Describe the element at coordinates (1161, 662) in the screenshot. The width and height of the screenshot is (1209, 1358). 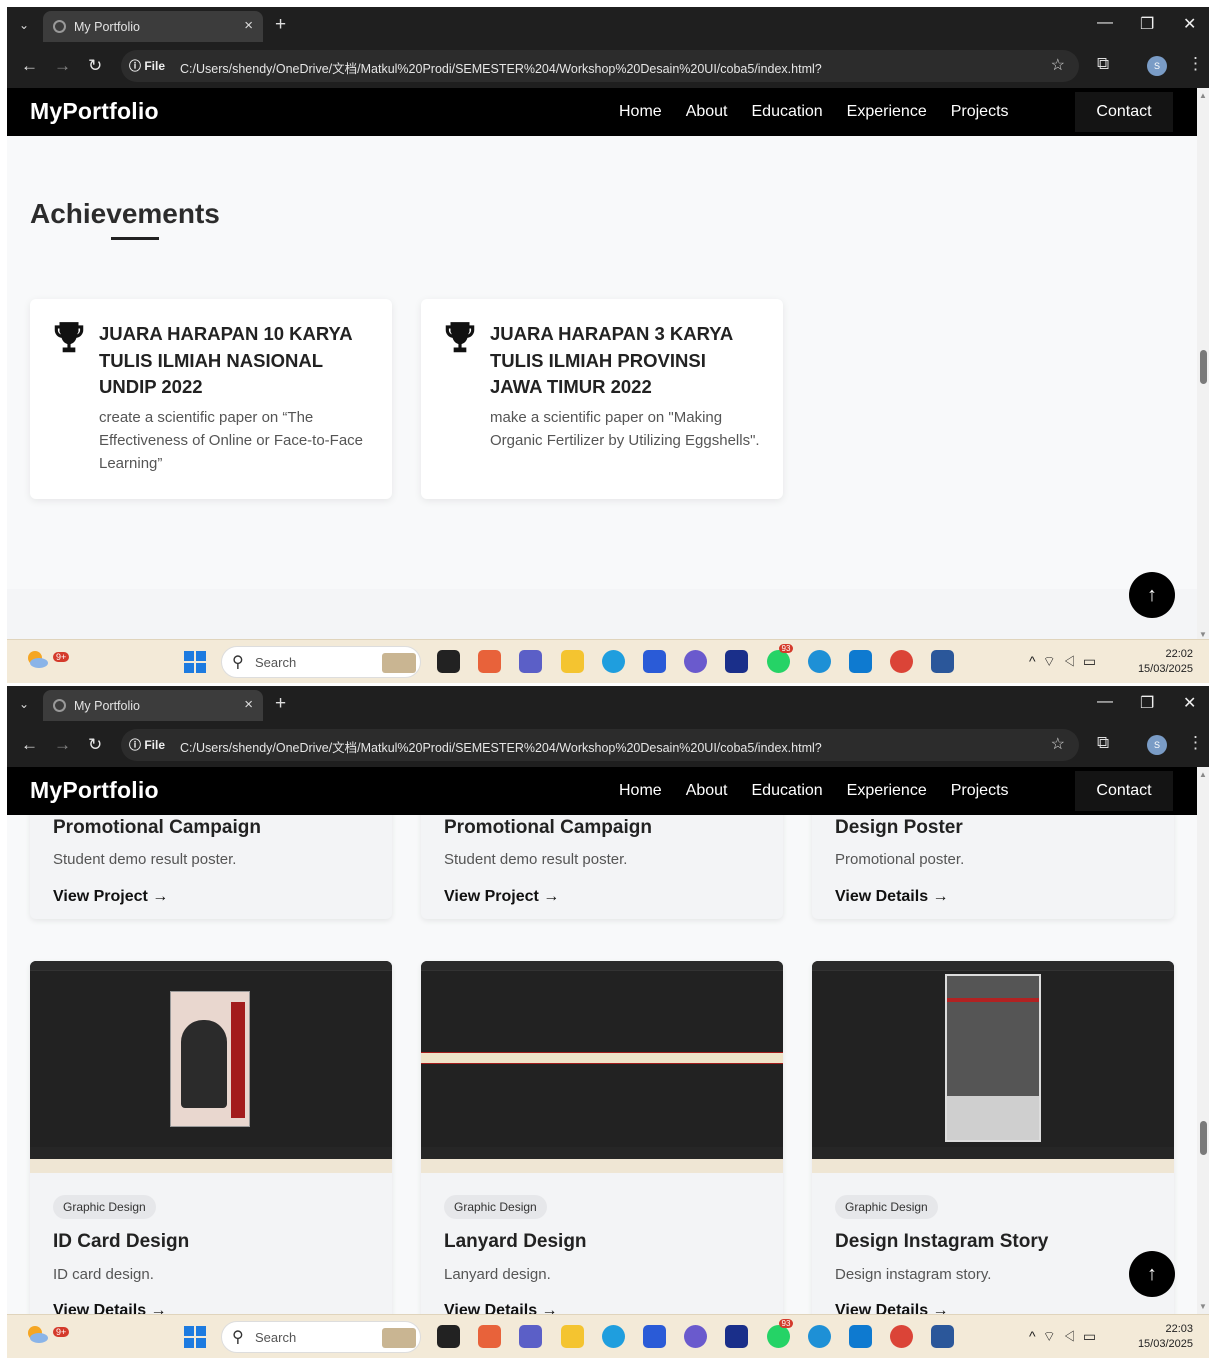
I see `taskbar-clock: 22:02 15/03/2025` at that location.